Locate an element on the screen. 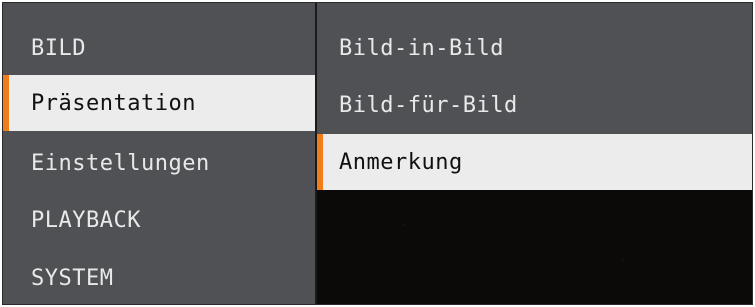  main-menu-item-label: SYSTEM is located at coordinates (72, 278).